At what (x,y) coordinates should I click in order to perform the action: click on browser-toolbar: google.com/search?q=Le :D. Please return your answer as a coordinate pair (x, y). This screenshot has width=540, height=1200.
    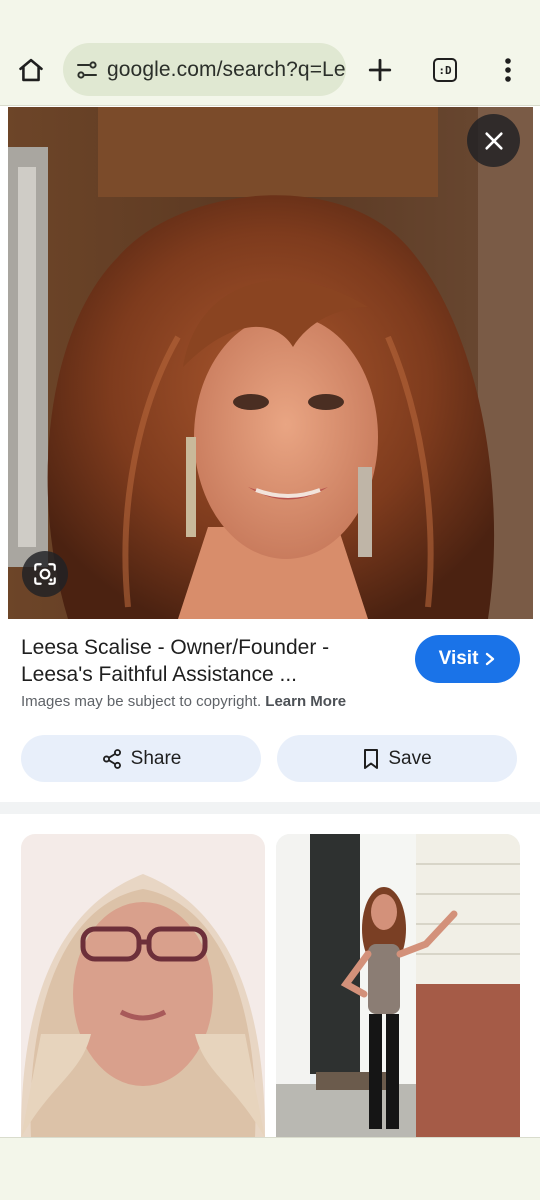
    Looking at the image, I should click on (270, 53).